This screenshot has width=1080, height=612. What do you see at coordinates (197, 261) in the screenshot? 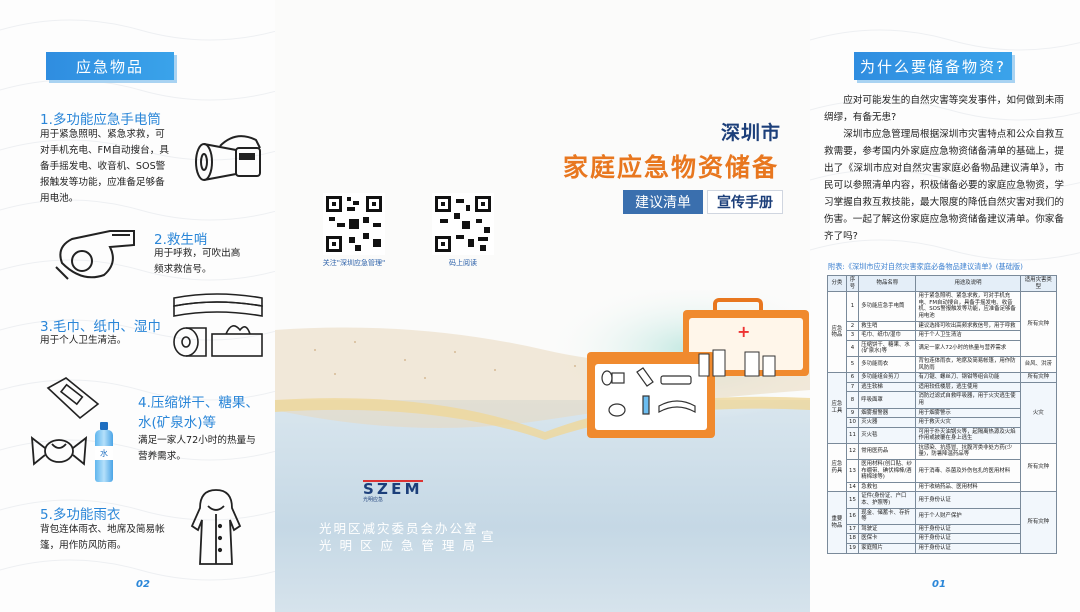
I see `item-2-desc: 用于呼救，可吹出高频求救信号。` at bounding box center [197, 261].